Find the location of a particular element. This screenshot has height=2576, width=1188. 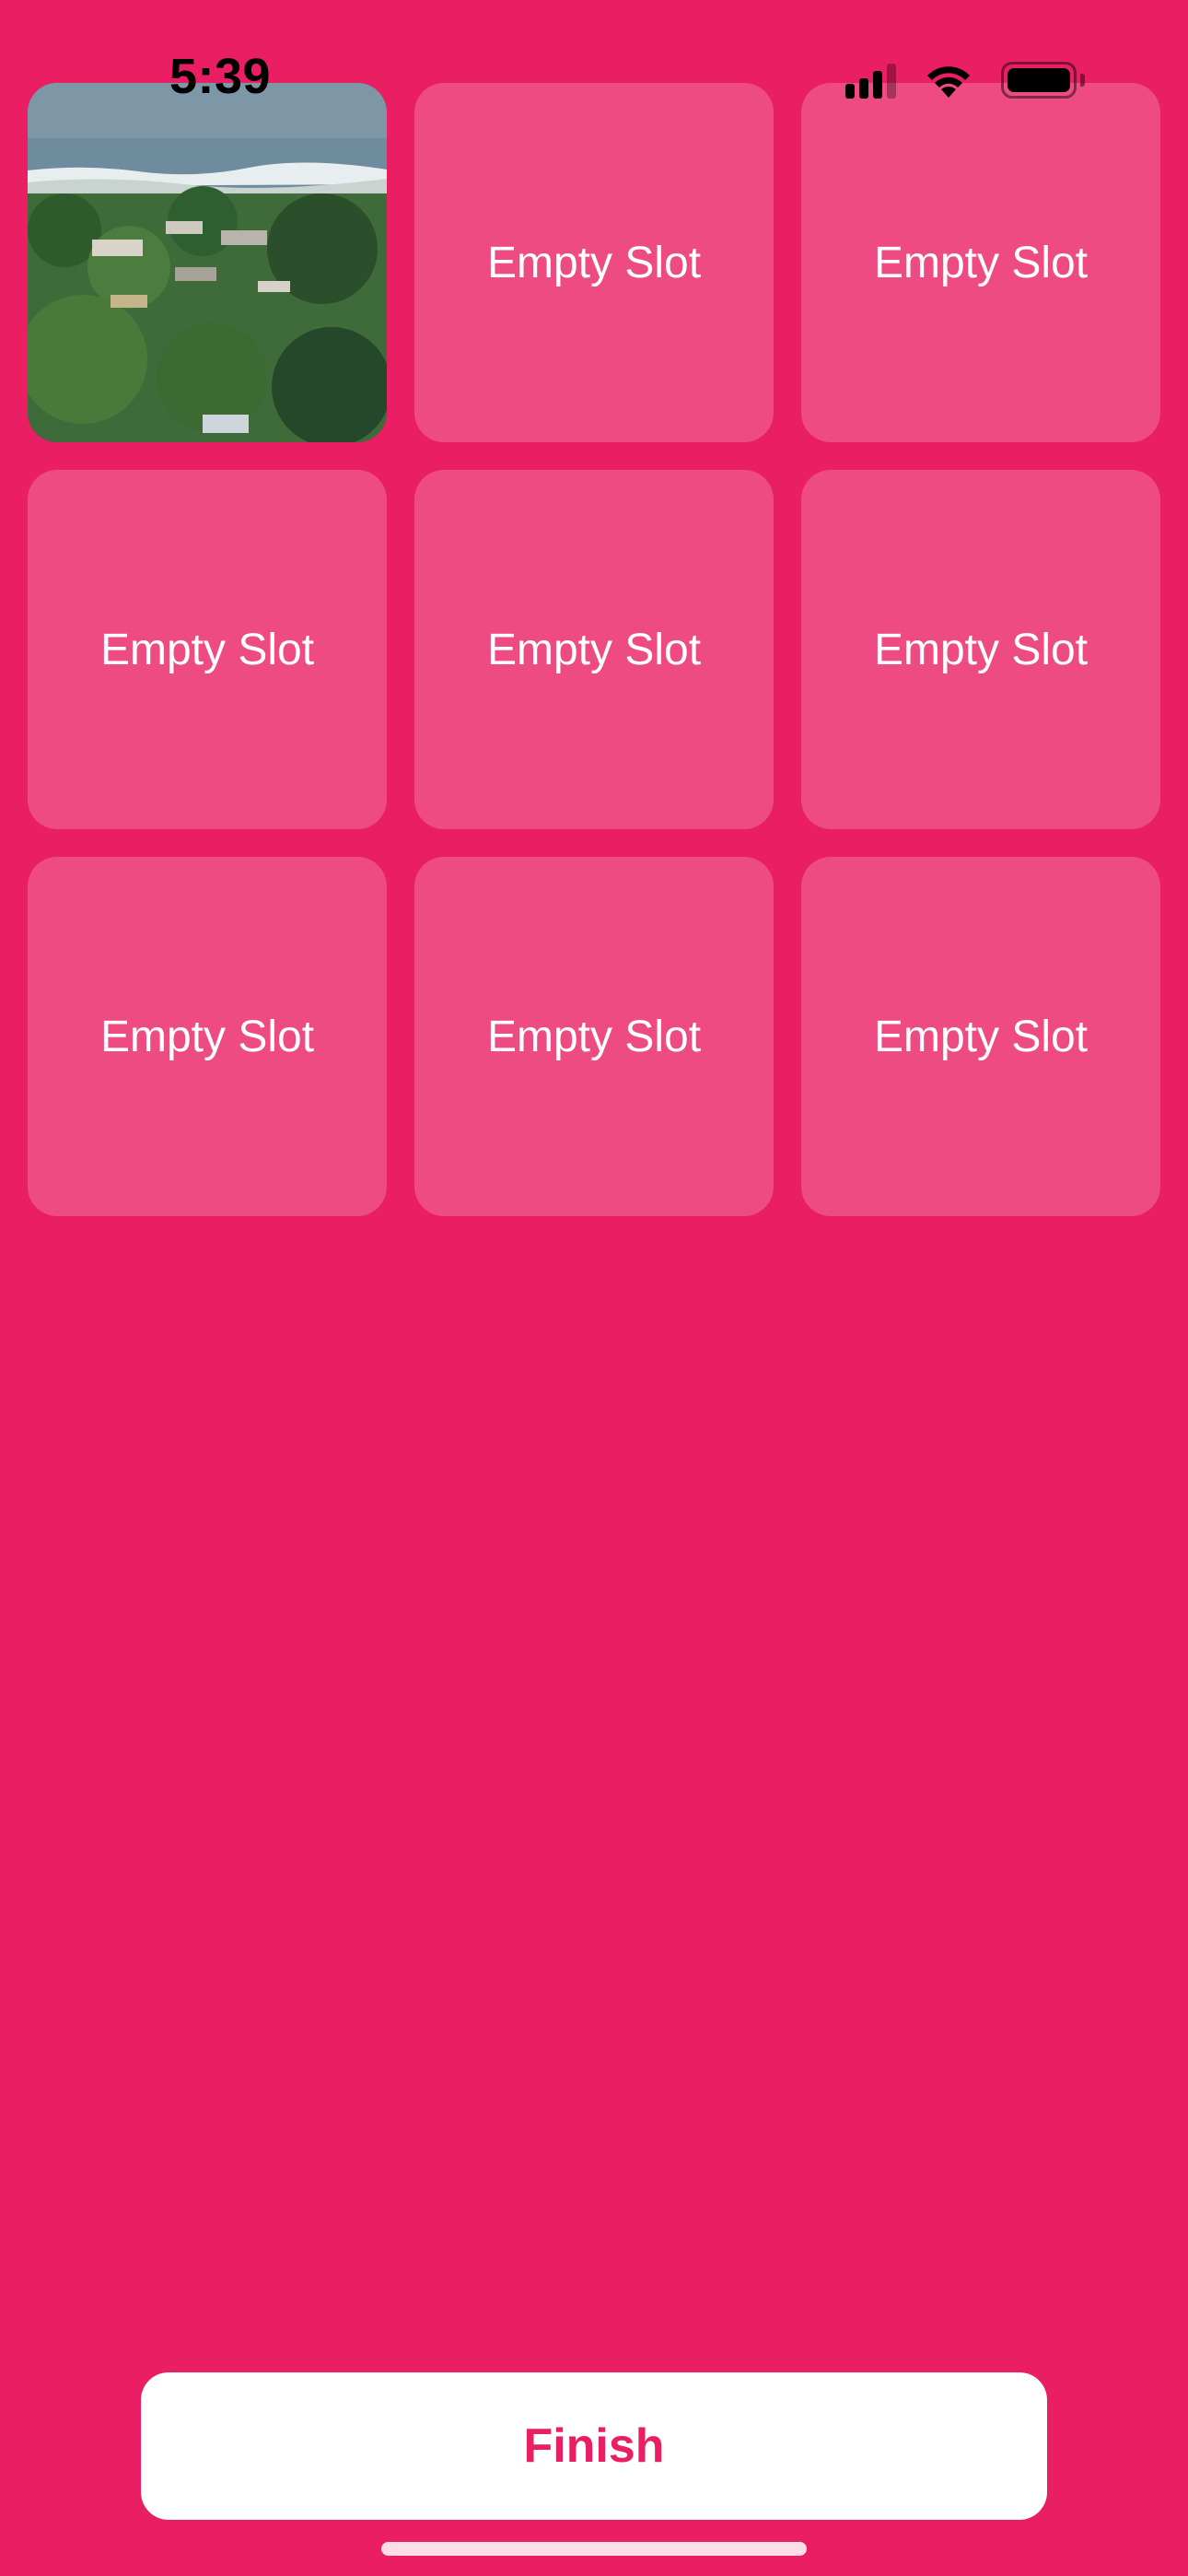

cellular-signal-icon is located at coordinates (870, 80).